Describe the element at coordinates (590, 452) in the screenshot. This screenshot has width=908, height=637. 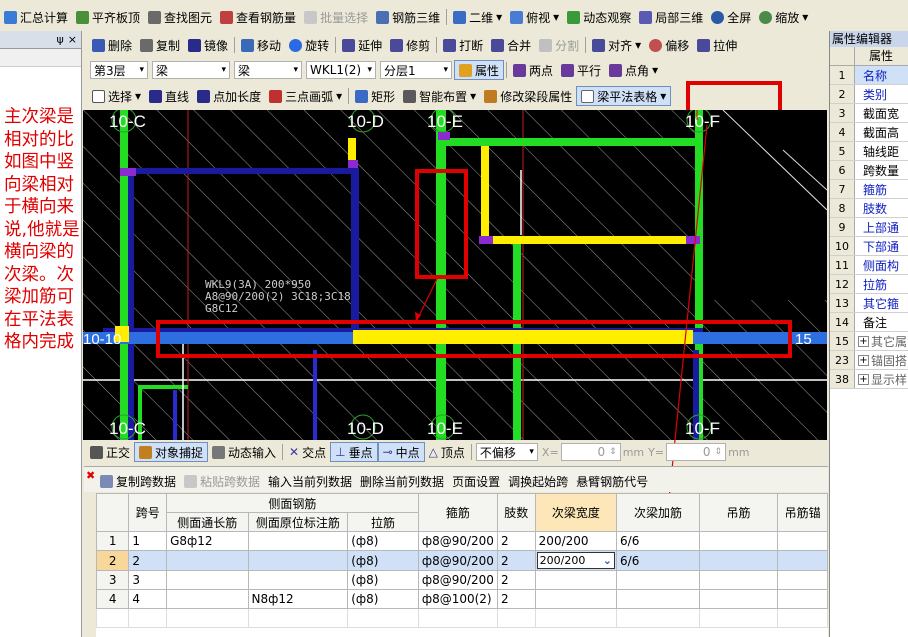
I see `x-offset-input: 0 ⇕` at that location.